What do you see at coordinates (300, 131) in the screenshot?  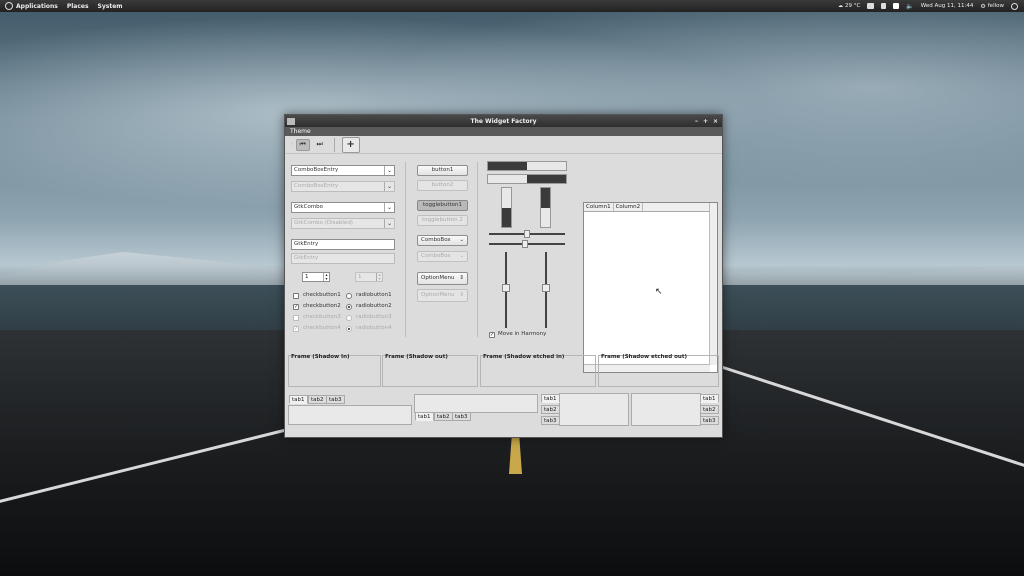 I see `theme-menu: Theme` at bounding box center [300, 131].